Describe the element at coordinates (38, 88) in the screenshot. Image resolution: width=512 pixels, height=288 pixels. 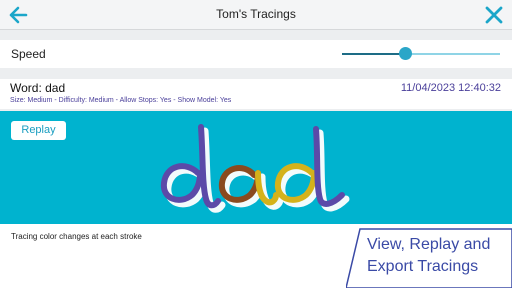
I see `word-label: Word: dad` at that location.